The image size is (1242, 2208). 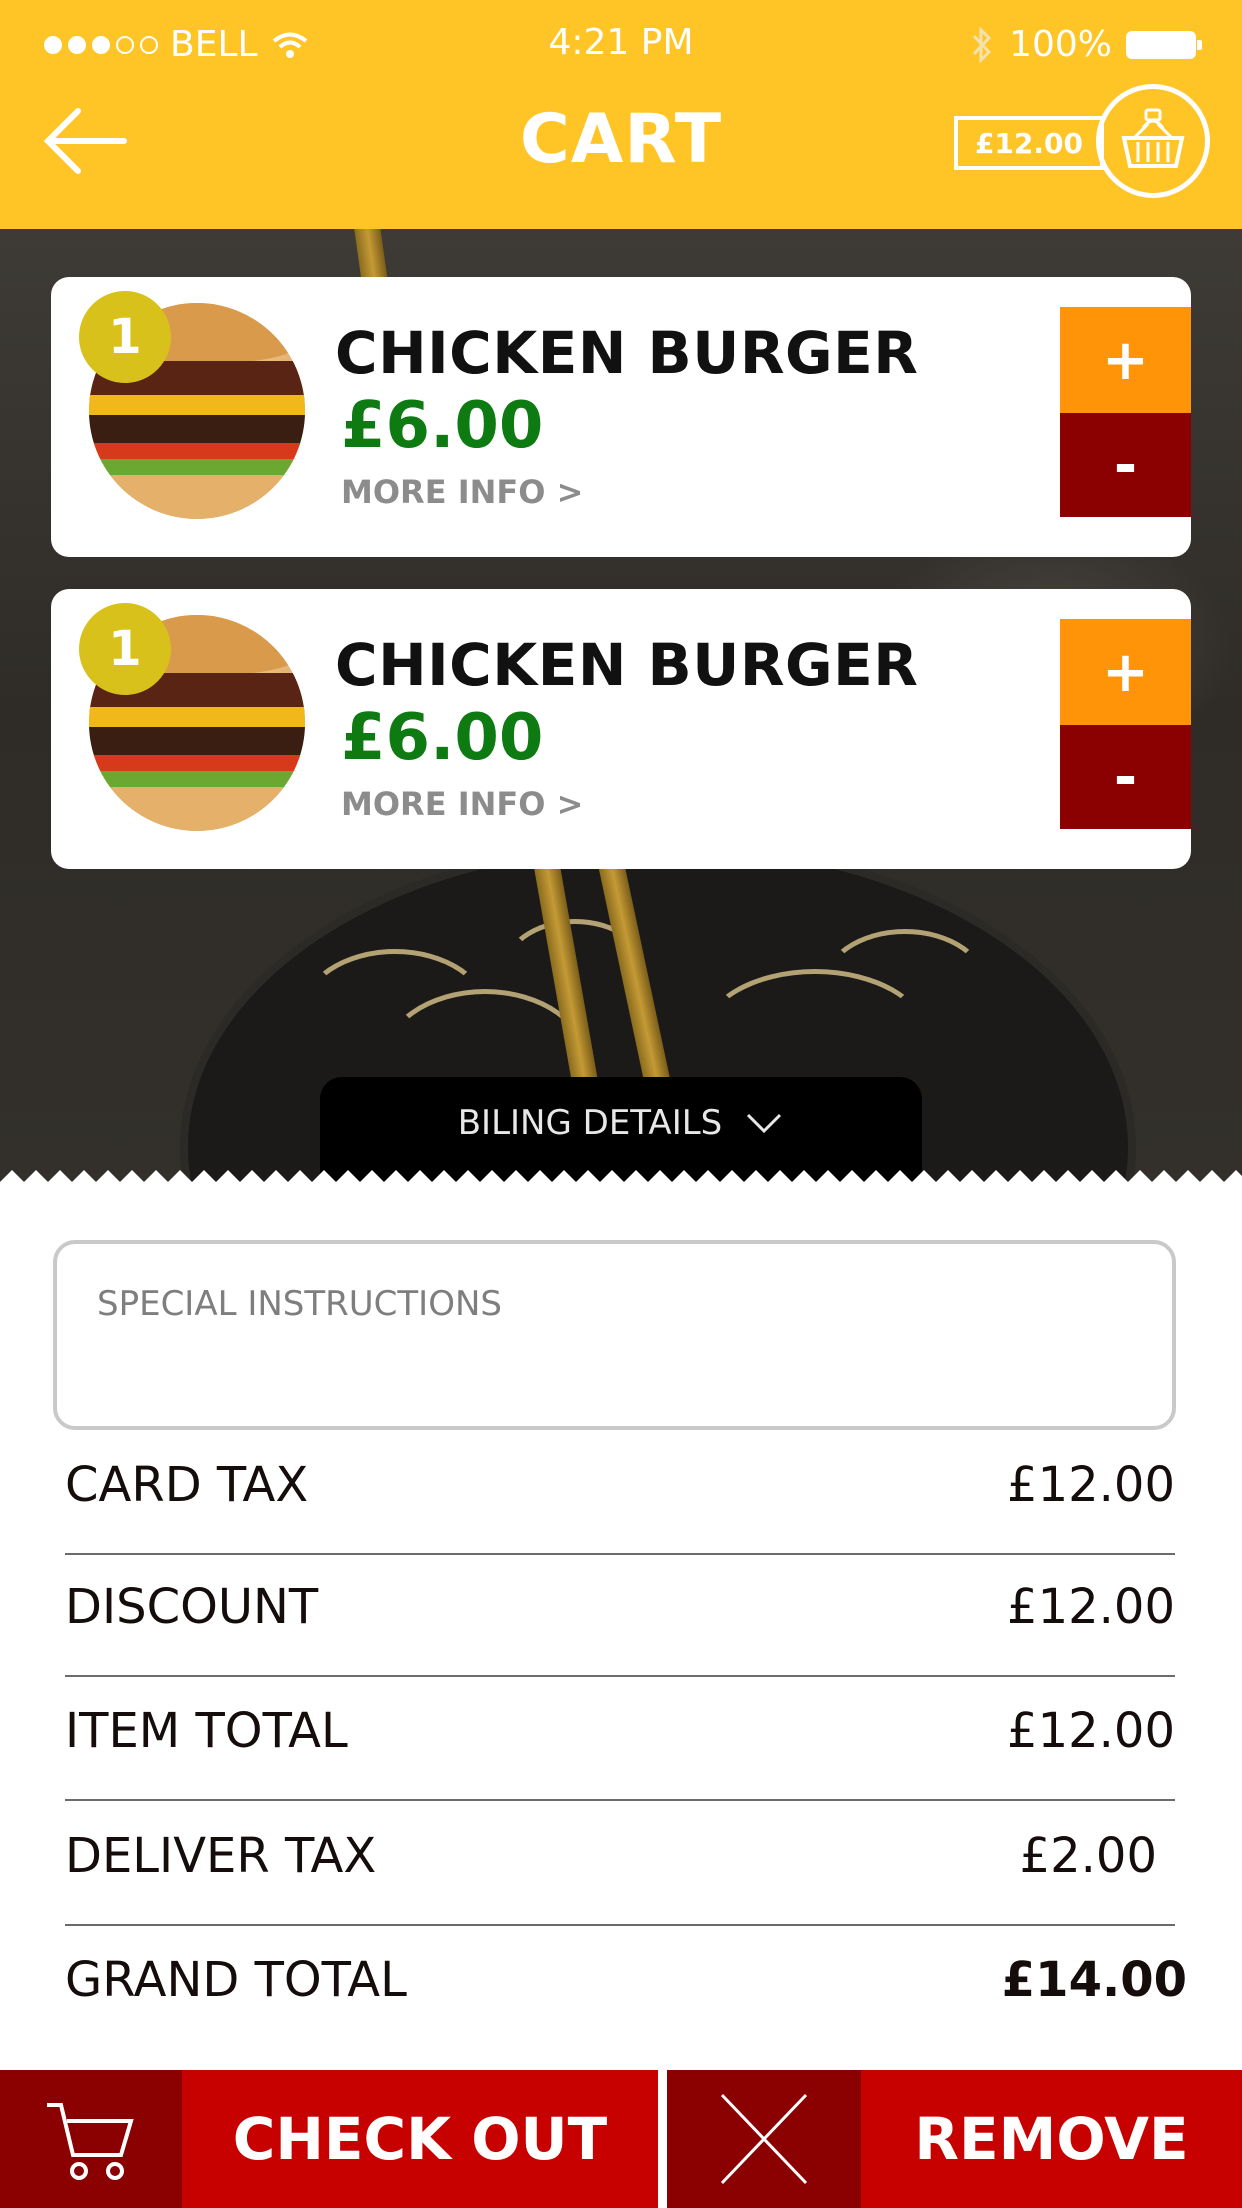 I want to click on summary-label: ITEM TOTAL, so click(x=206, y=1731).